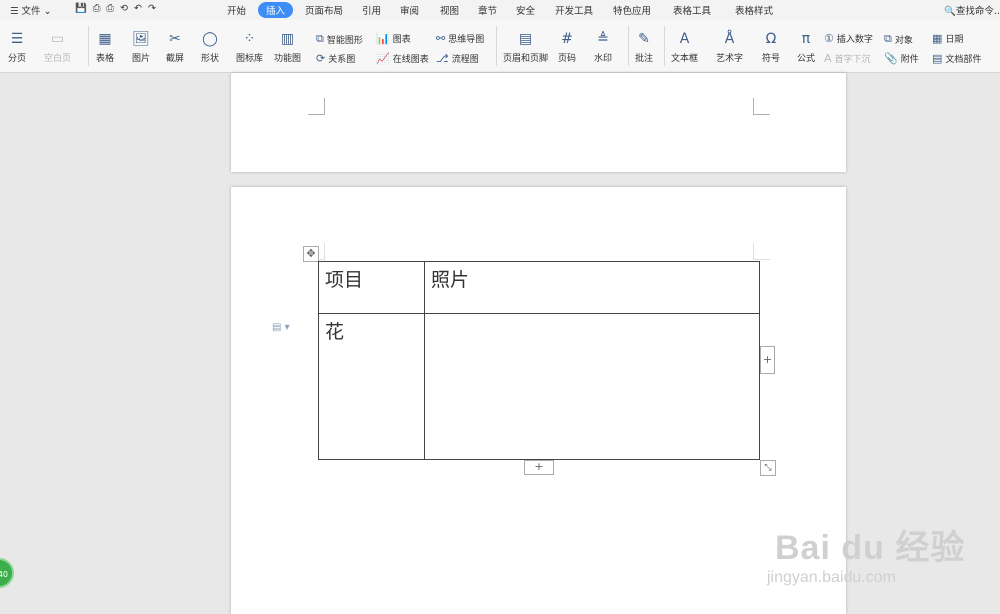 This screenshot has height=614, width=1000. What do you see at coordinates (335, 58) in the screenshot?
I see `relation-chart-button: ⟳ 关系图` at bounding box center [335, 58].